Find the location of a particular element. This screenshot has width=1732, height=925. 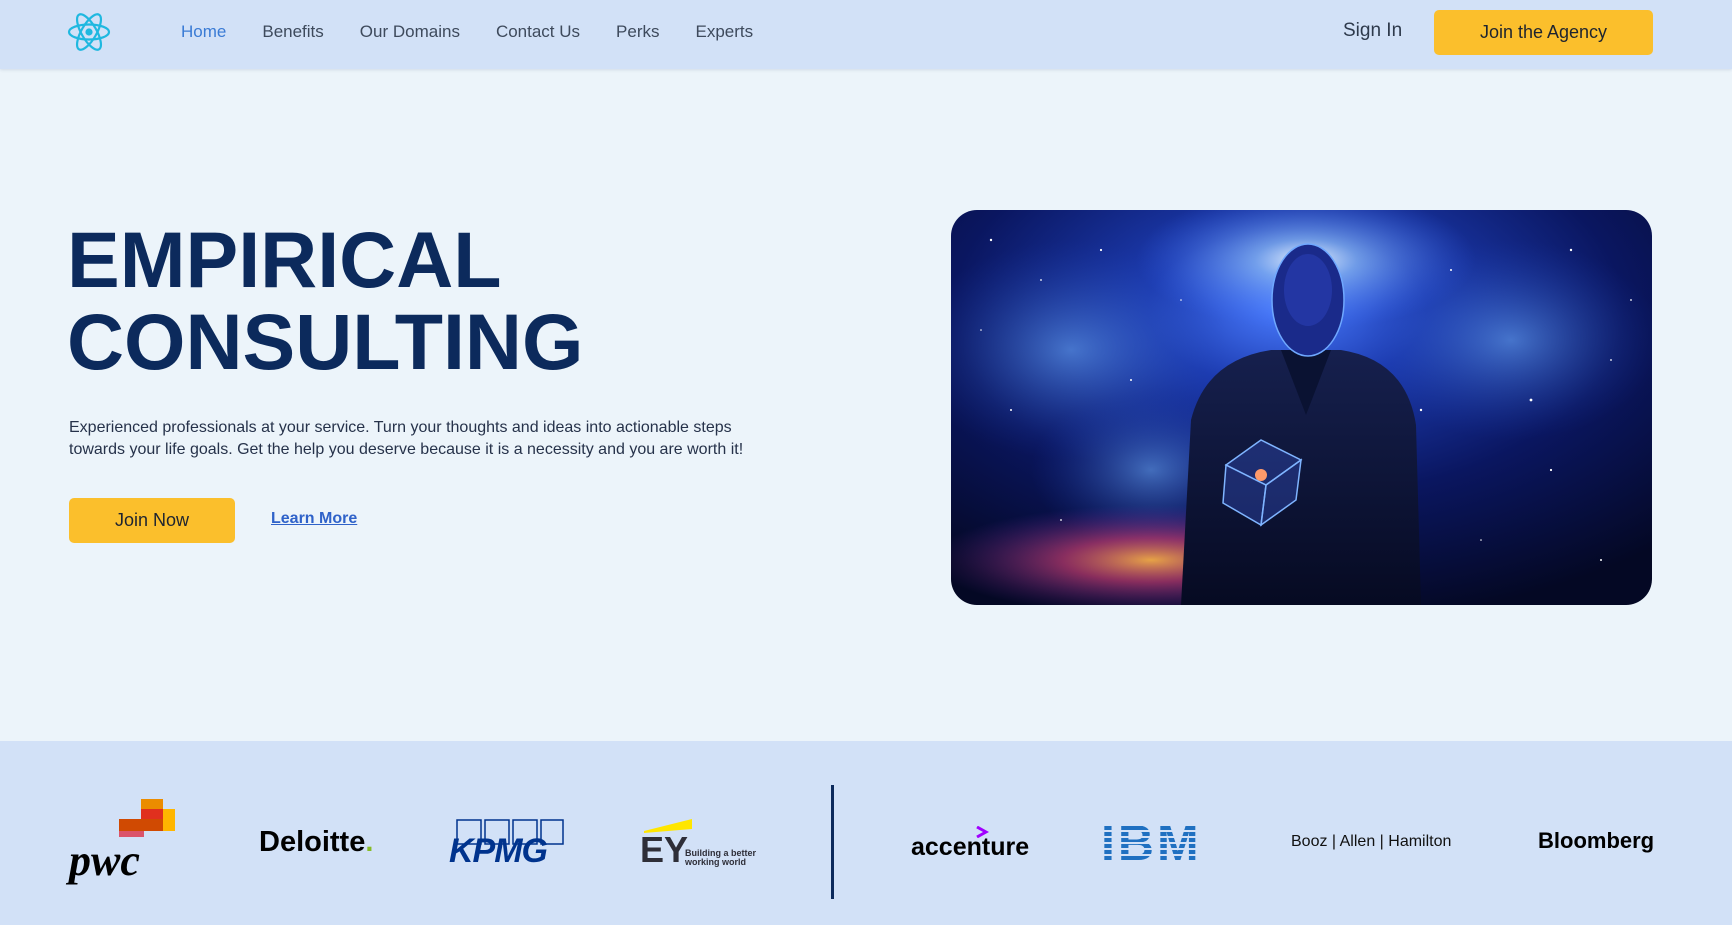

bloomberg-wordmark: Bloomberg is located at coordinates (1596, 840).